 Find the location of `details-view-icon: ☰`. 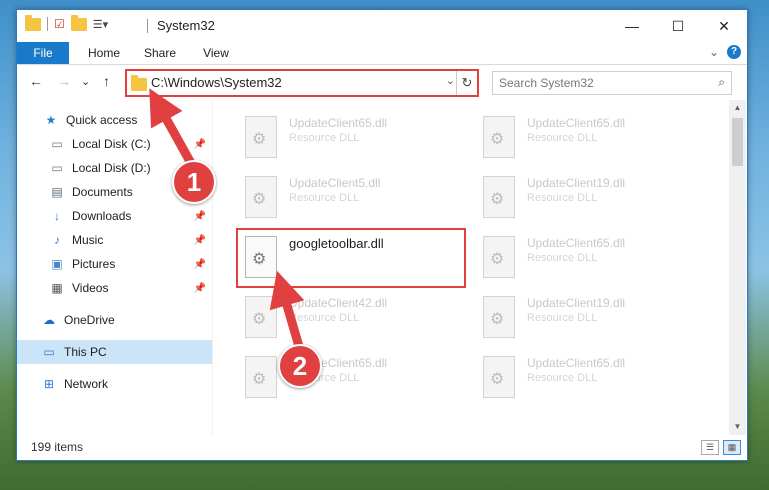

details-view-icon: ☰ is located at coordinates (710, 447).